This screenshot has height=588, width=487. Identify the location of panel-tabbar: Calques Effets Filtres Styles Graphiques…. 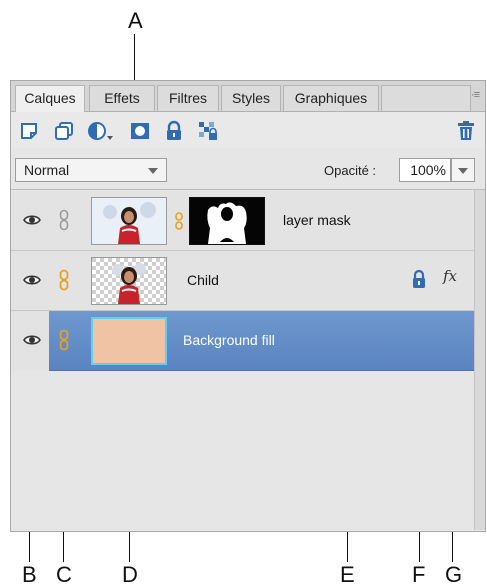
(248, 96).